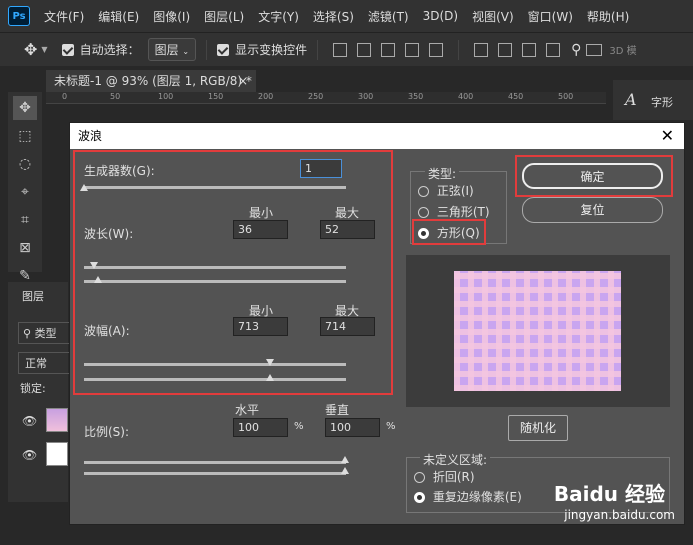 This screenshot has height=545, width=693. Describe the element at coordinates (44, 49) in the screenshot. I see `chevron-down-icon: ▼` at that location.